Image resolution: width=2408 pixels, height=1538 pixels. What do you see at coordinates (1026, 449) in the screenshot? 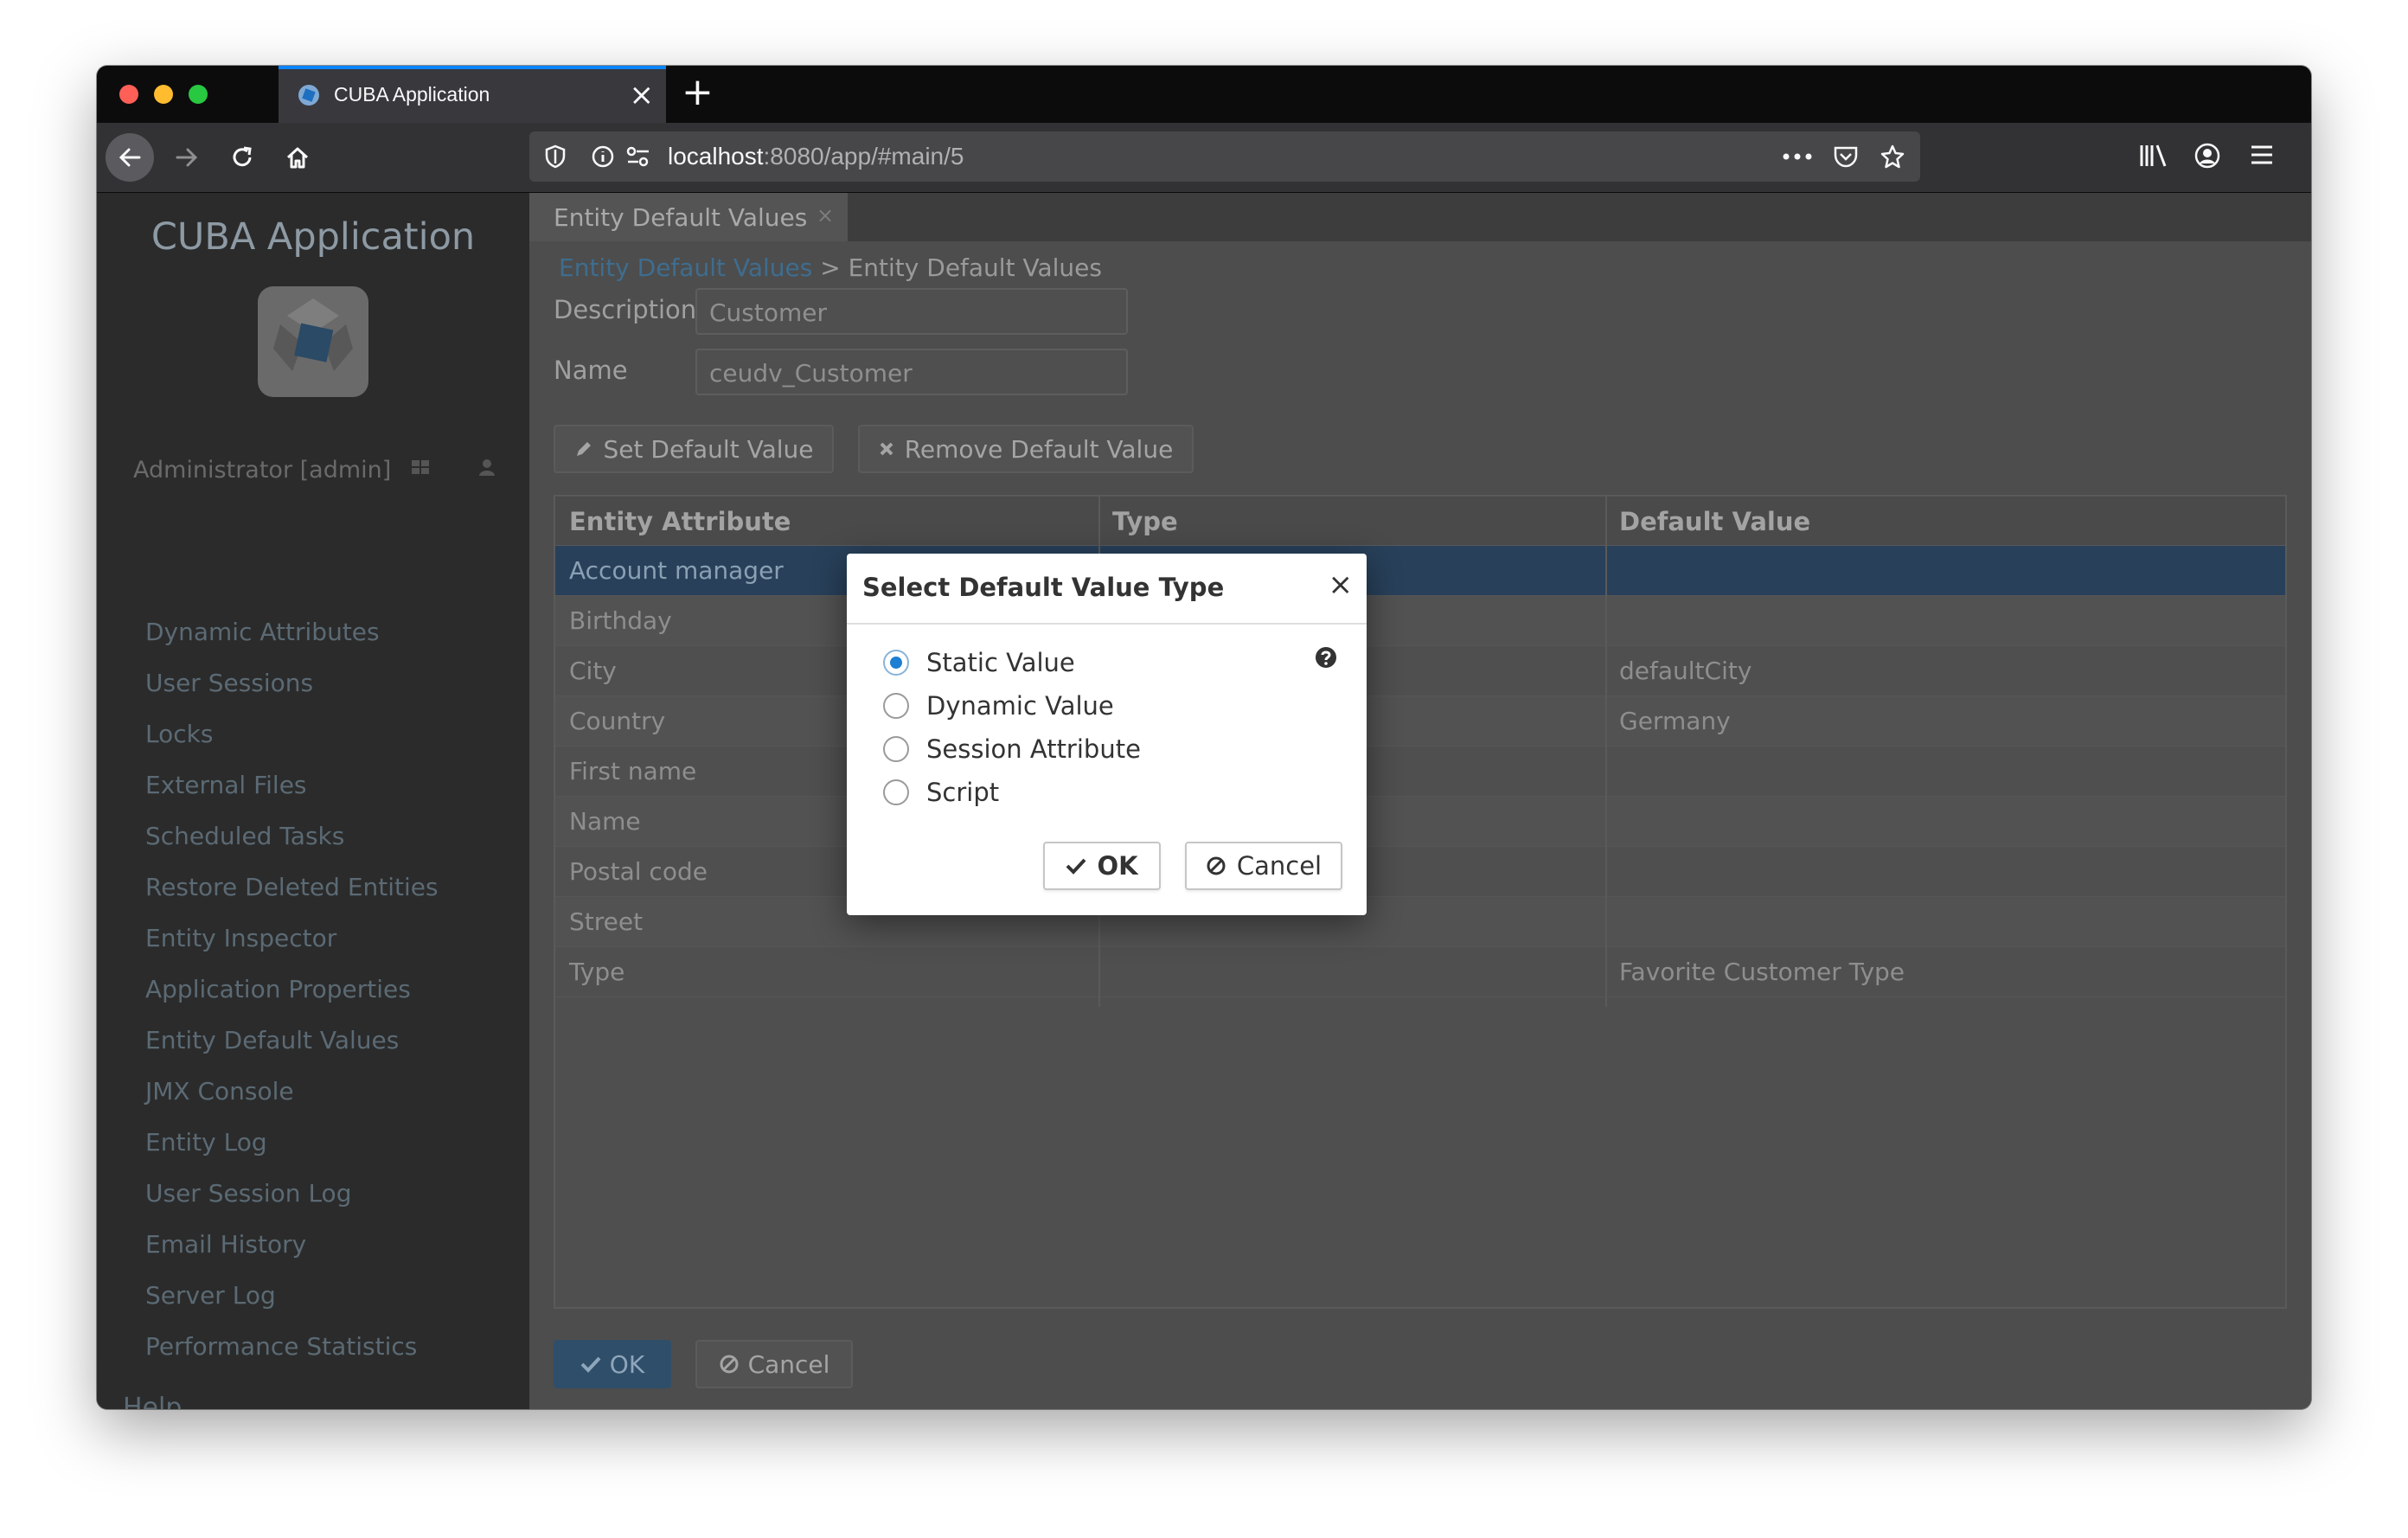
I see `remove-default-value-button: Remove Default Value` at bounding box center [1026, 449].